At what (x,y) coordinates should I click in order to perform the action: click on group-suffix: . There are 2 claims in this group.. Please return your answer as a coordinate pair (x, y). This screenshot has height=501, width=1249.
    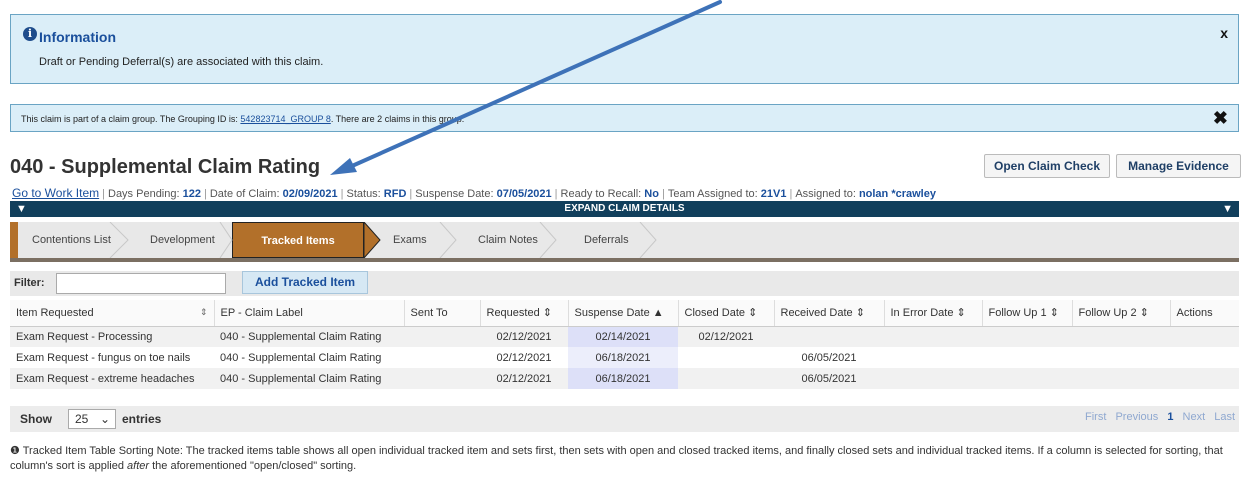
    Looking at the image, I should click on (397, 119).